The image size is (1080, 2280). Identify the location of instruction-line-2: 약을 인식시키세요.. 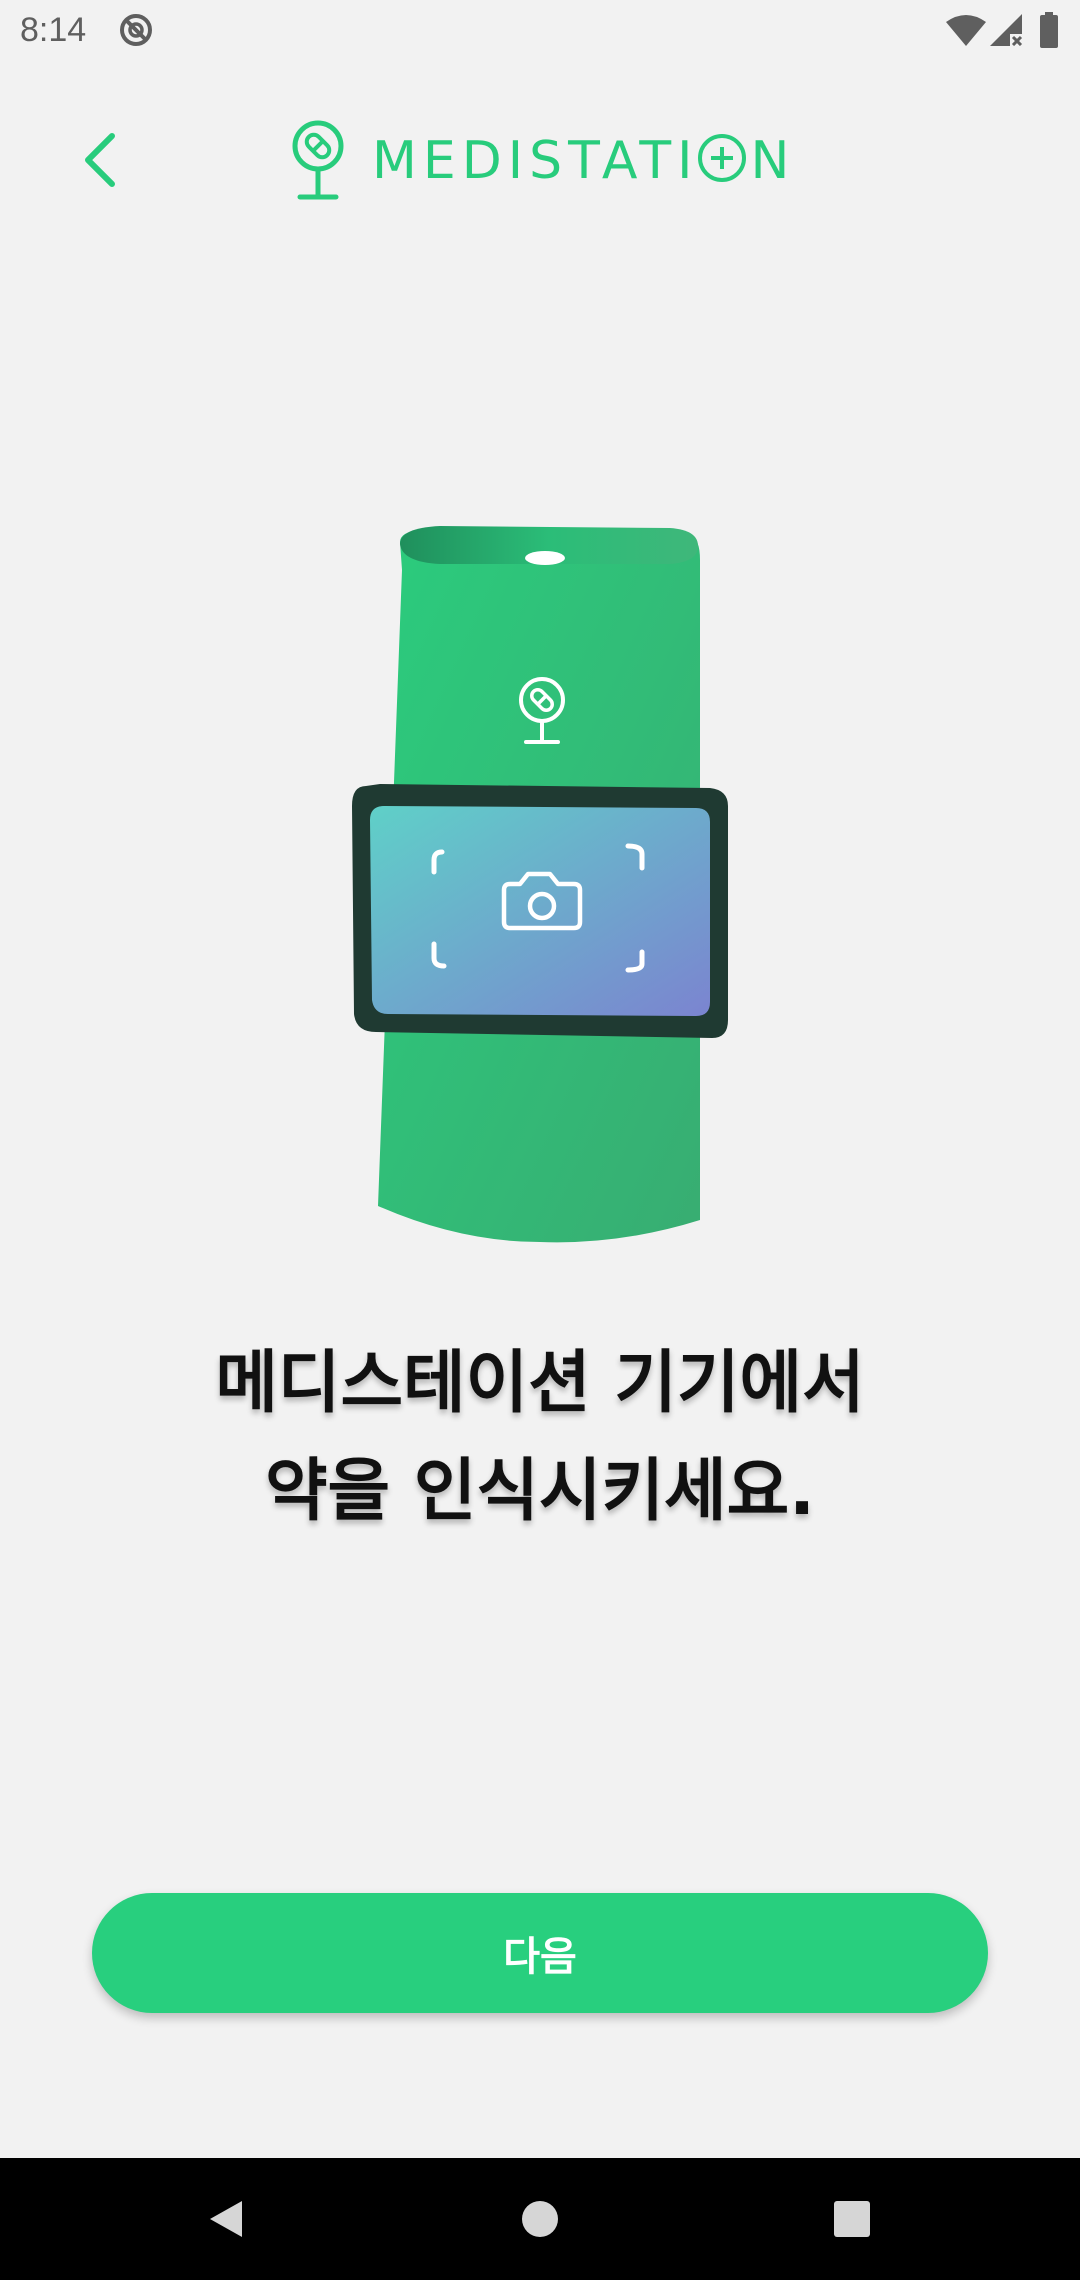
(540, 1491).